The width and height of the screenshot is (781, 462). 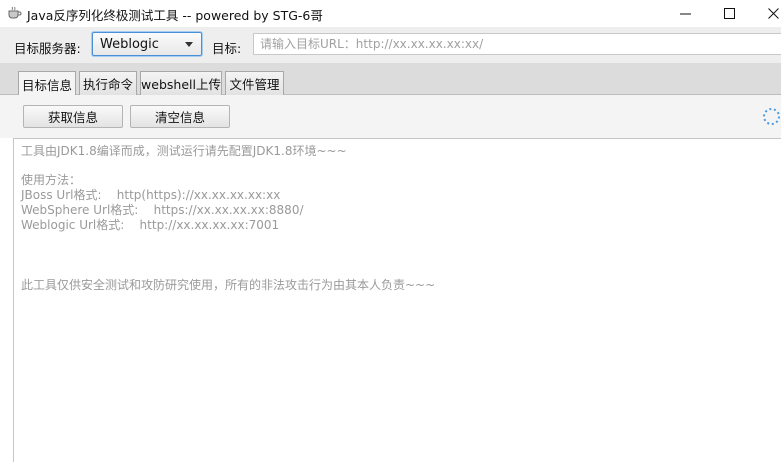 I want to click on get-info-button: 获取信息, so click(x=73, y=116).